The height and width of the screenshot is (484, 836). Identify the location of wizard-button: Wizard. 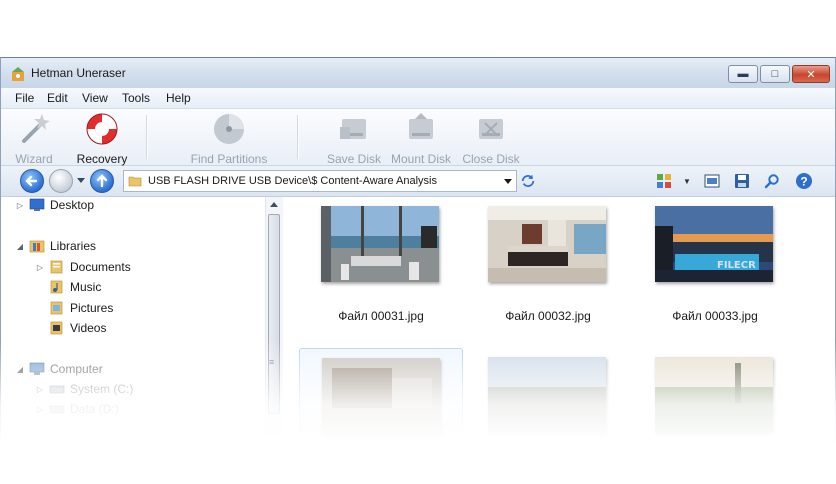
(34, 138).